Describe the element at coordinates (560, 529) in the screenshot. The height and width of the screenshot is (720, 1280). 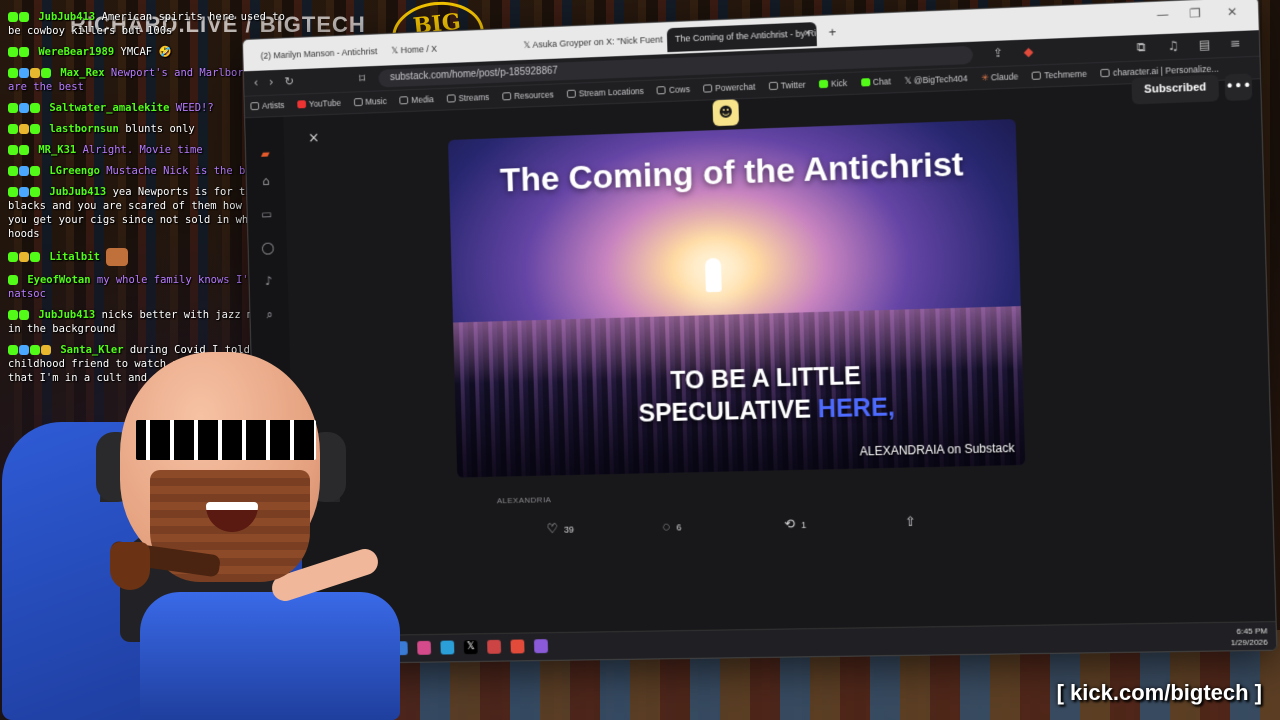
I see `like-button: ♡ 39` at that location.